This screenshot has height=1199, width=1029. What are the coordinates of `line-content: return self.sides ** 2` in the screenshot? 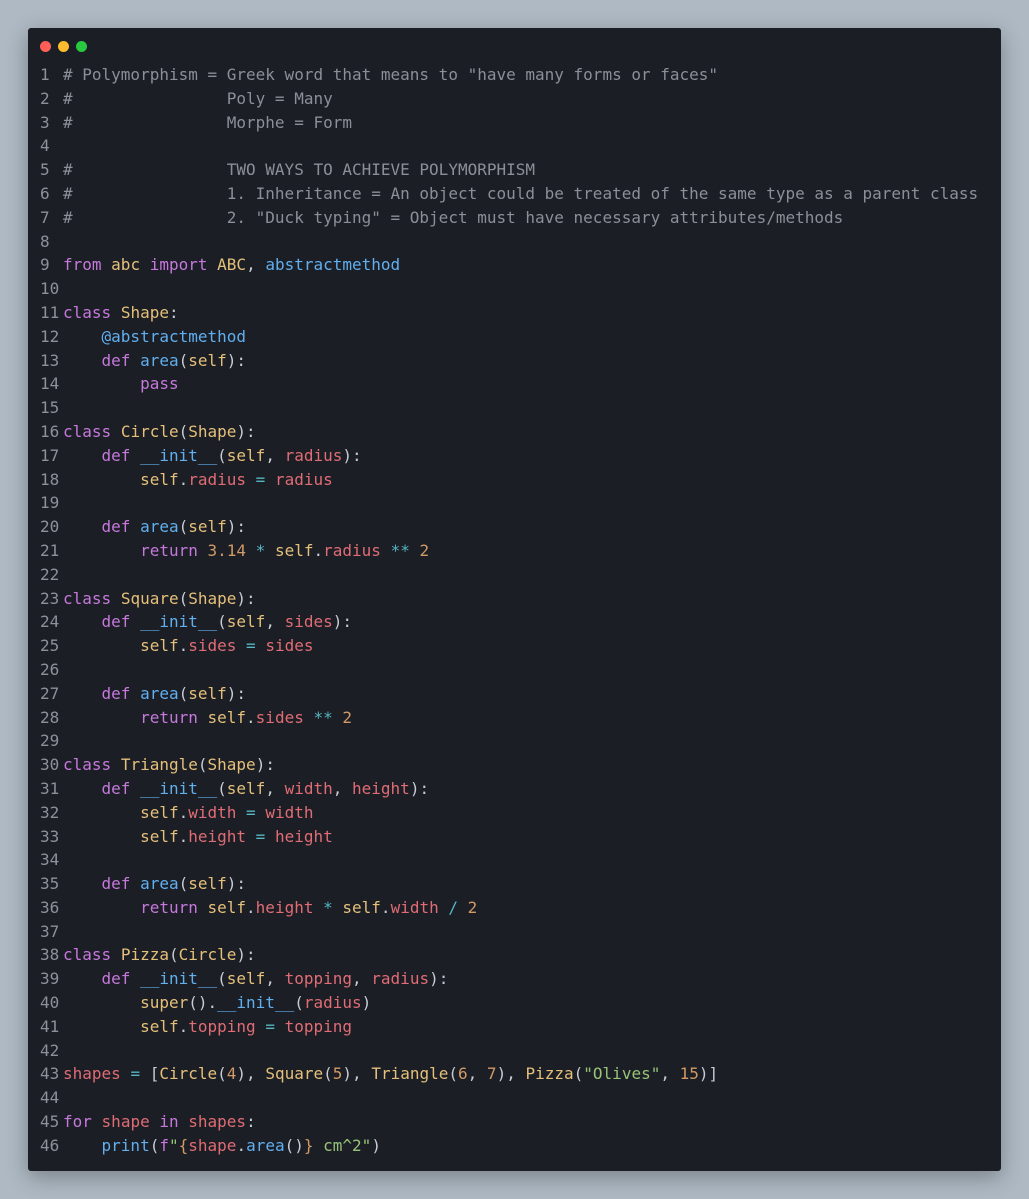 It's located at (207, 718).